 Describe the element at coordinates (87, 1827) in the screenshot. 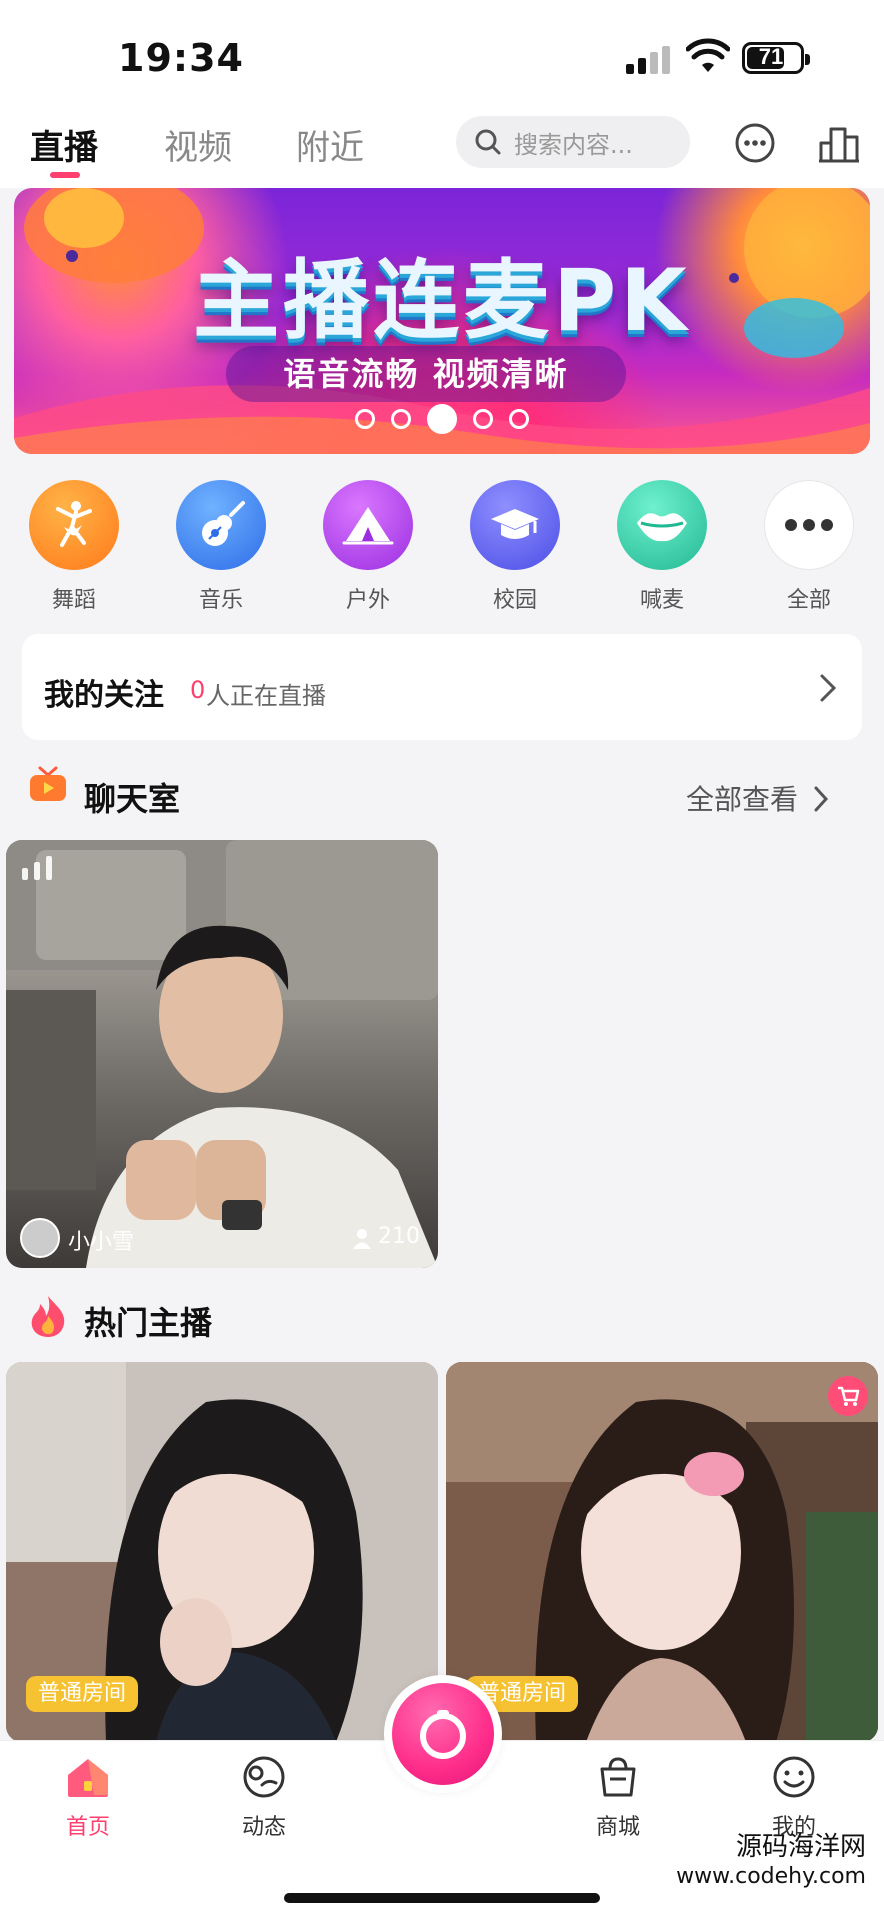

I see `tab-label: 首页` at that location.